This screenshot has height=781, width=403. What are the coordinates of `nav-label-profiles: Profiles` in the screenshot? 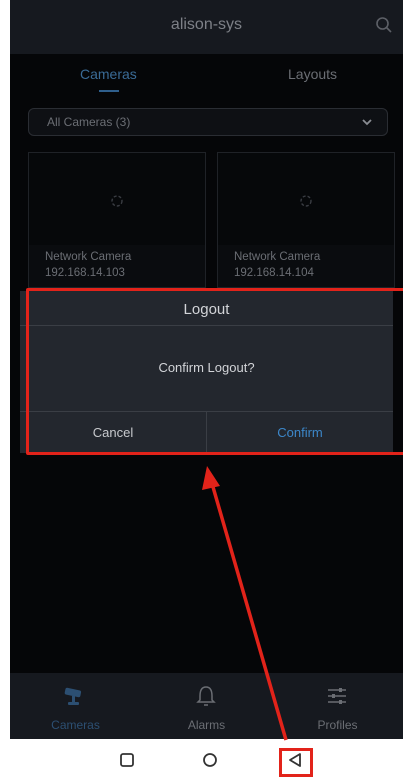 It's located at (337, 725).